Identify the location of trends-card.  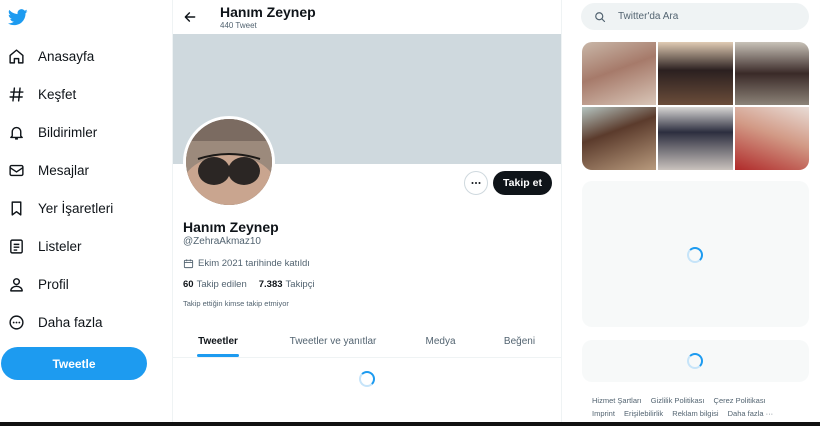
(695, 361).